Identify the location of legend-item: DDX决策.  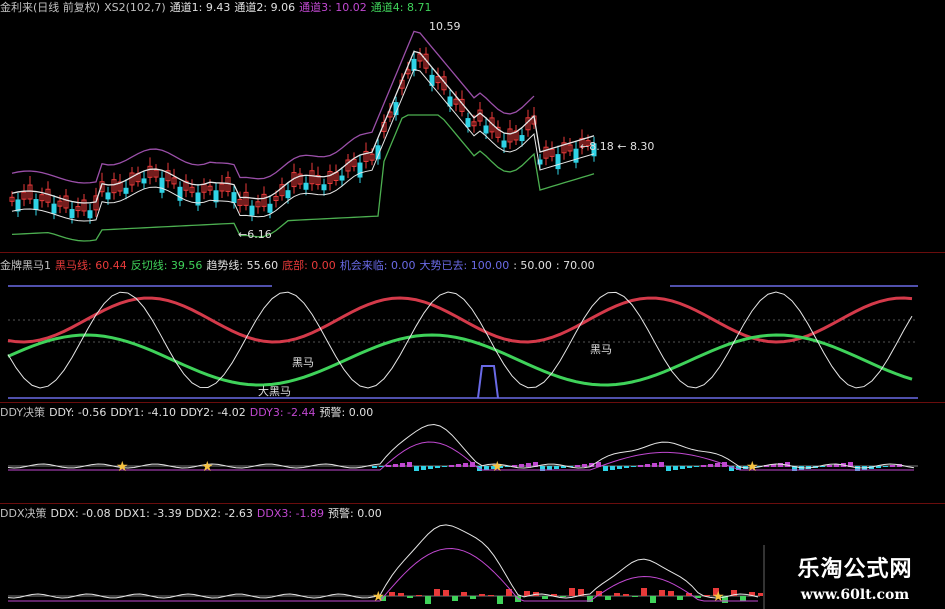
(23, 513).